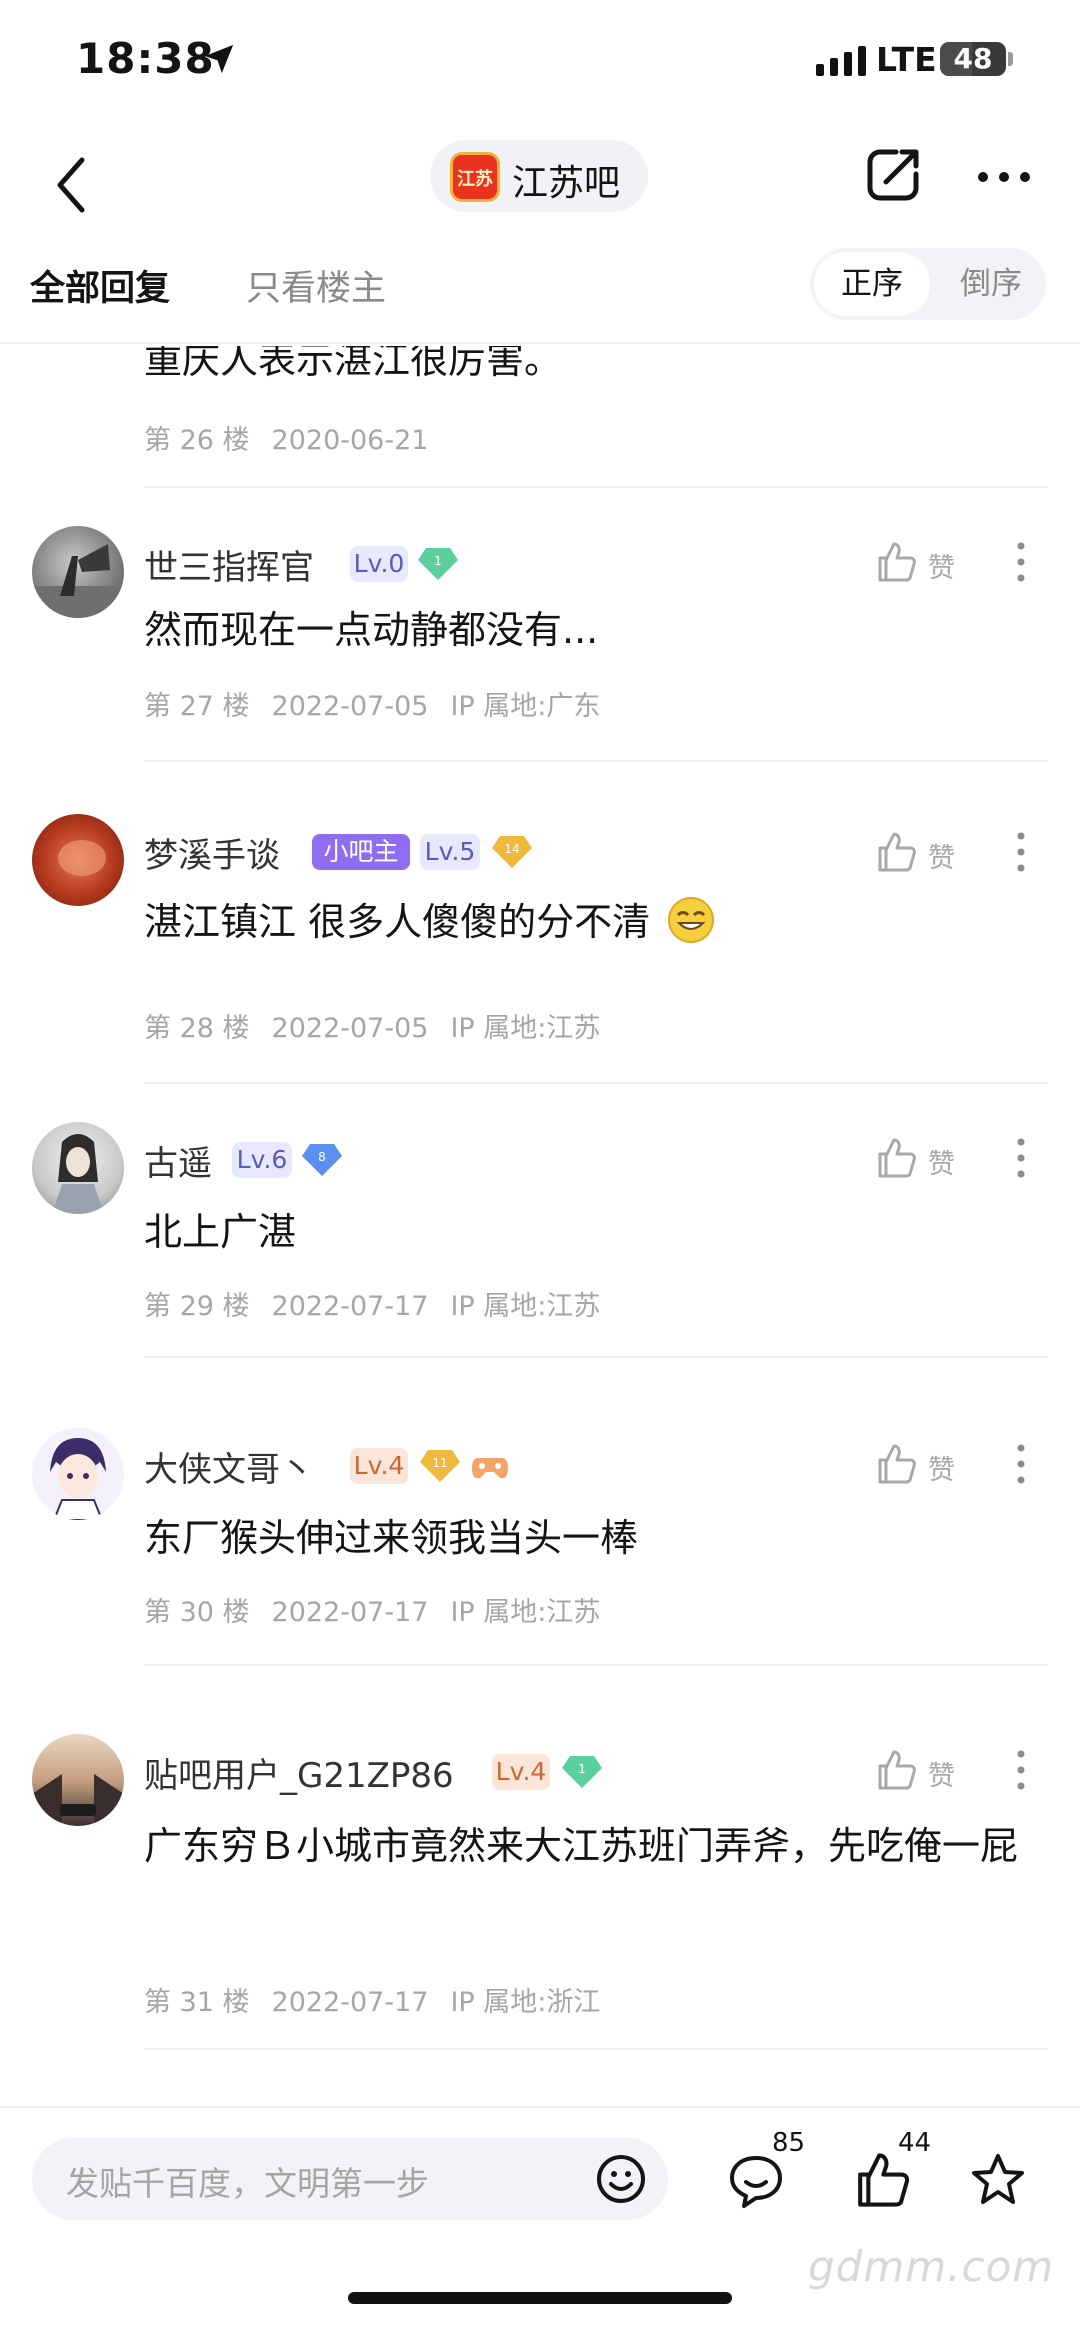 This screenshot has width=1080, height=2337. I want to click on battery-level: 48, so click(973, 58).